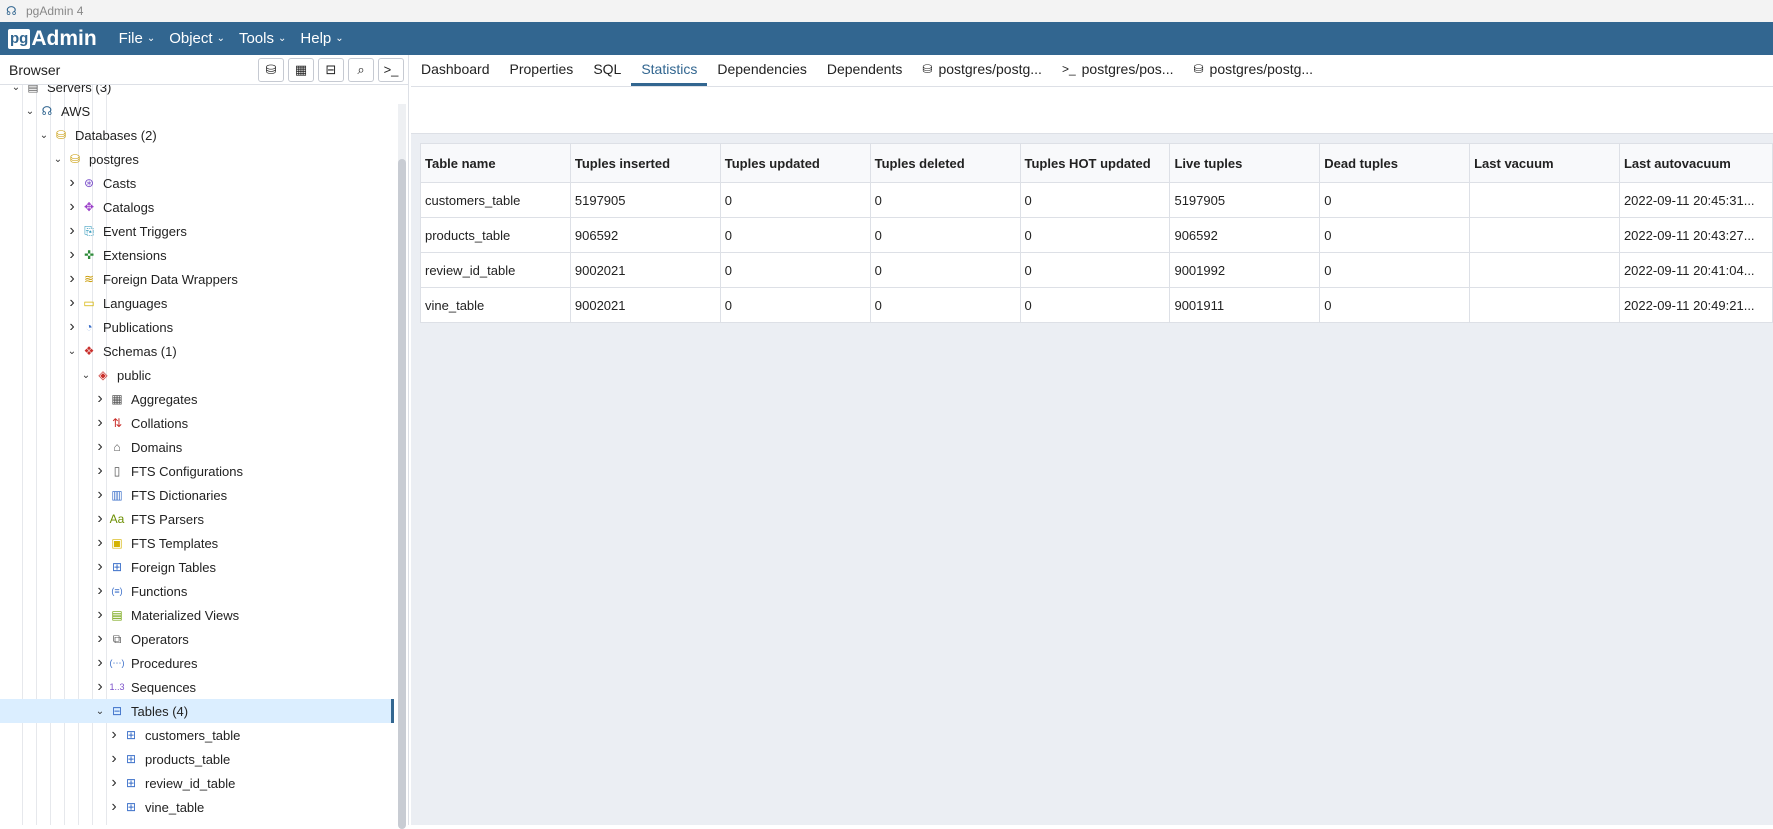  I want to click on filtered-rows-icon: ⊟, so click(331, 69).